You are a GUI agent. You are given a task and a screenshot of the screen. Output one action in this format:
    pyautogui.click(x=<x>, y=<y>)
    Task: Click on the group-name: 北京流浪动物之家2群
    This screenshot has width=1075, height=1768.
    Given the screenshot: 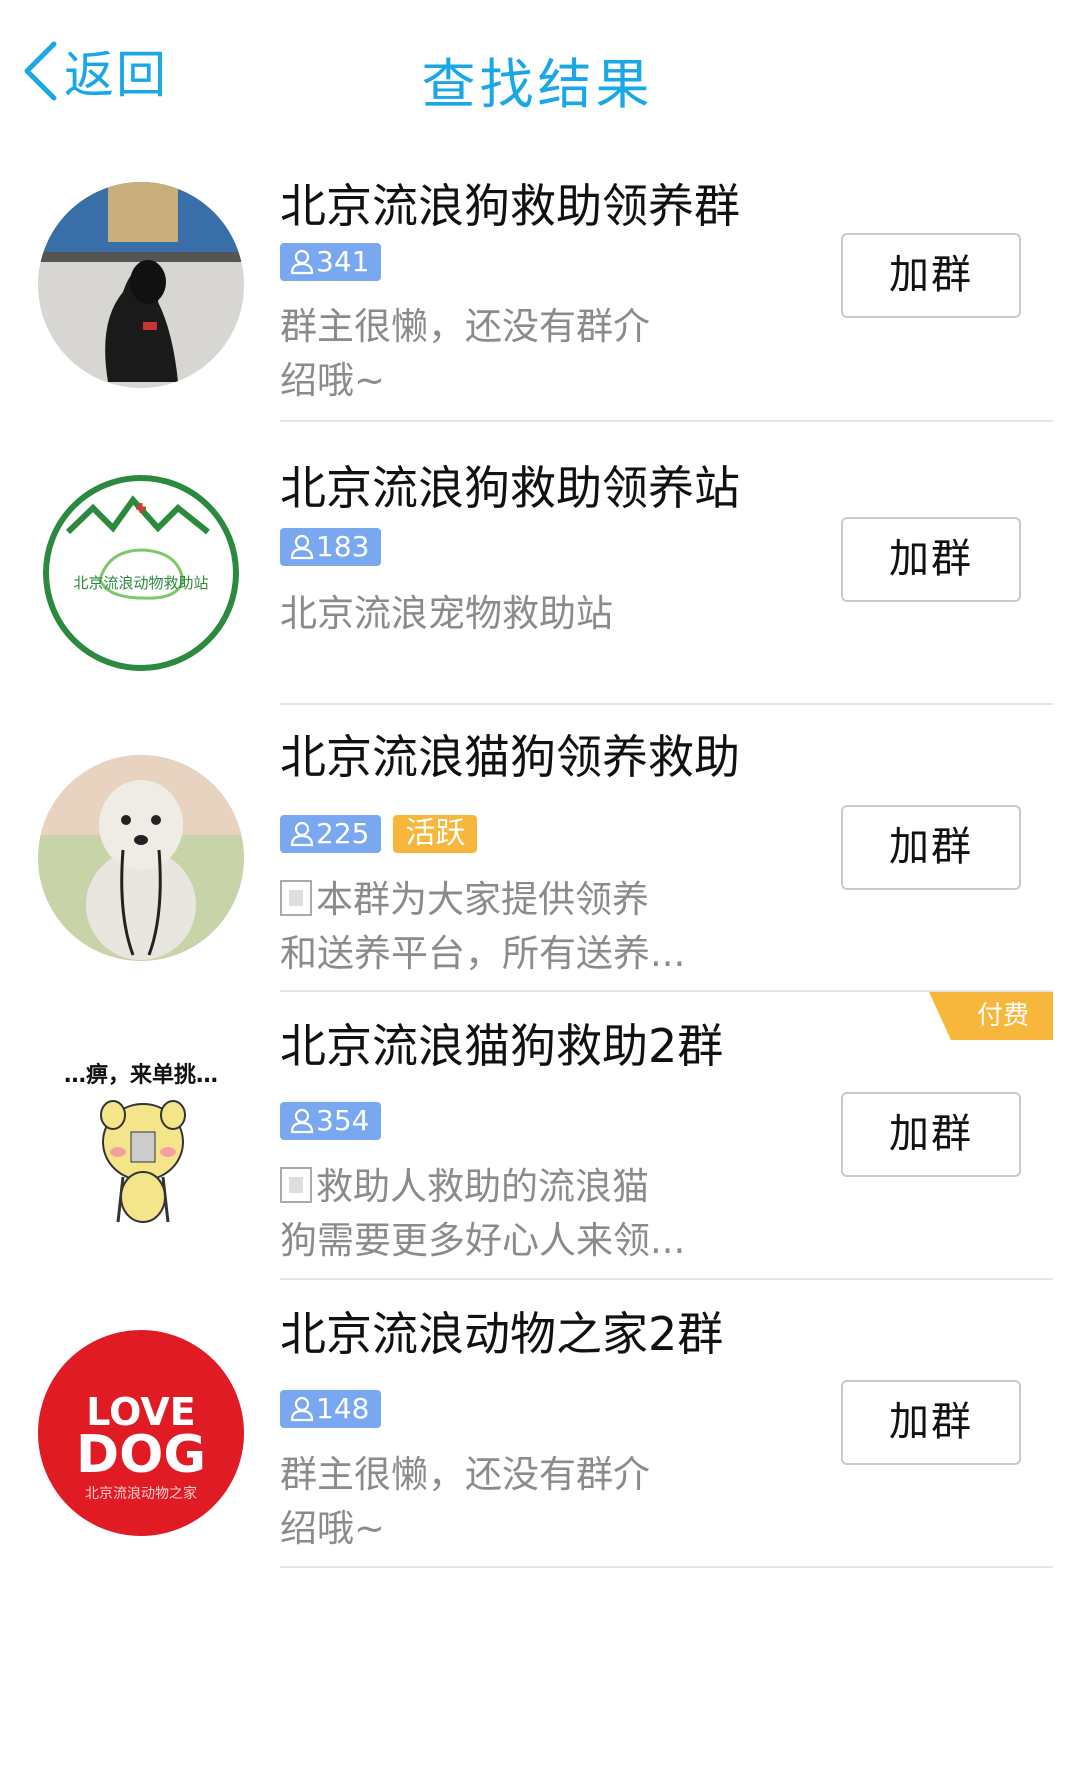 What is the action you would take?
    pyautogui.click(x=502, y=1334)
    